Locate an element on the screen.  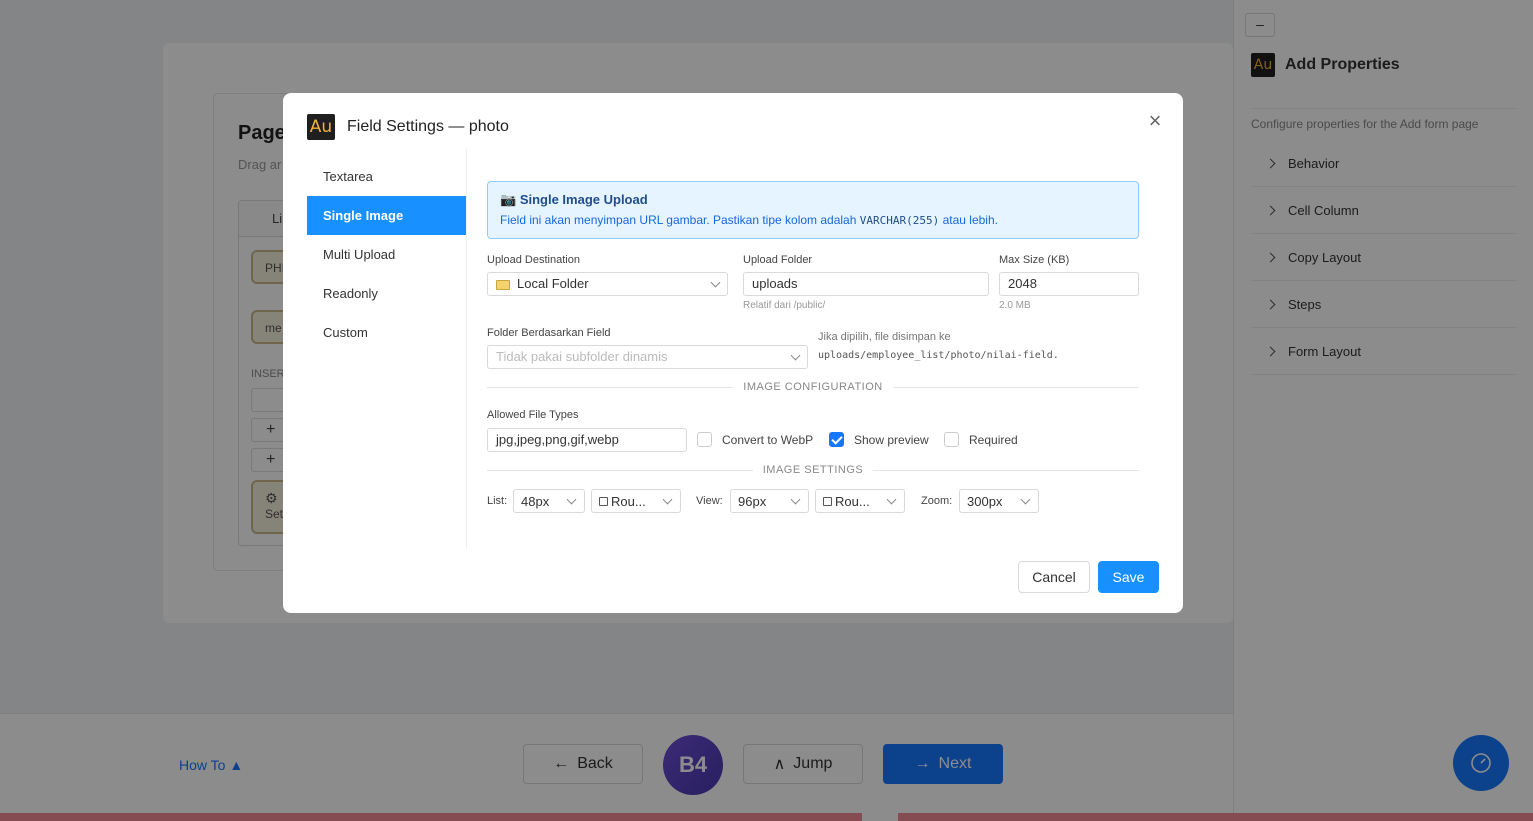
close-icon: × is located at coordinates (1155, 121).